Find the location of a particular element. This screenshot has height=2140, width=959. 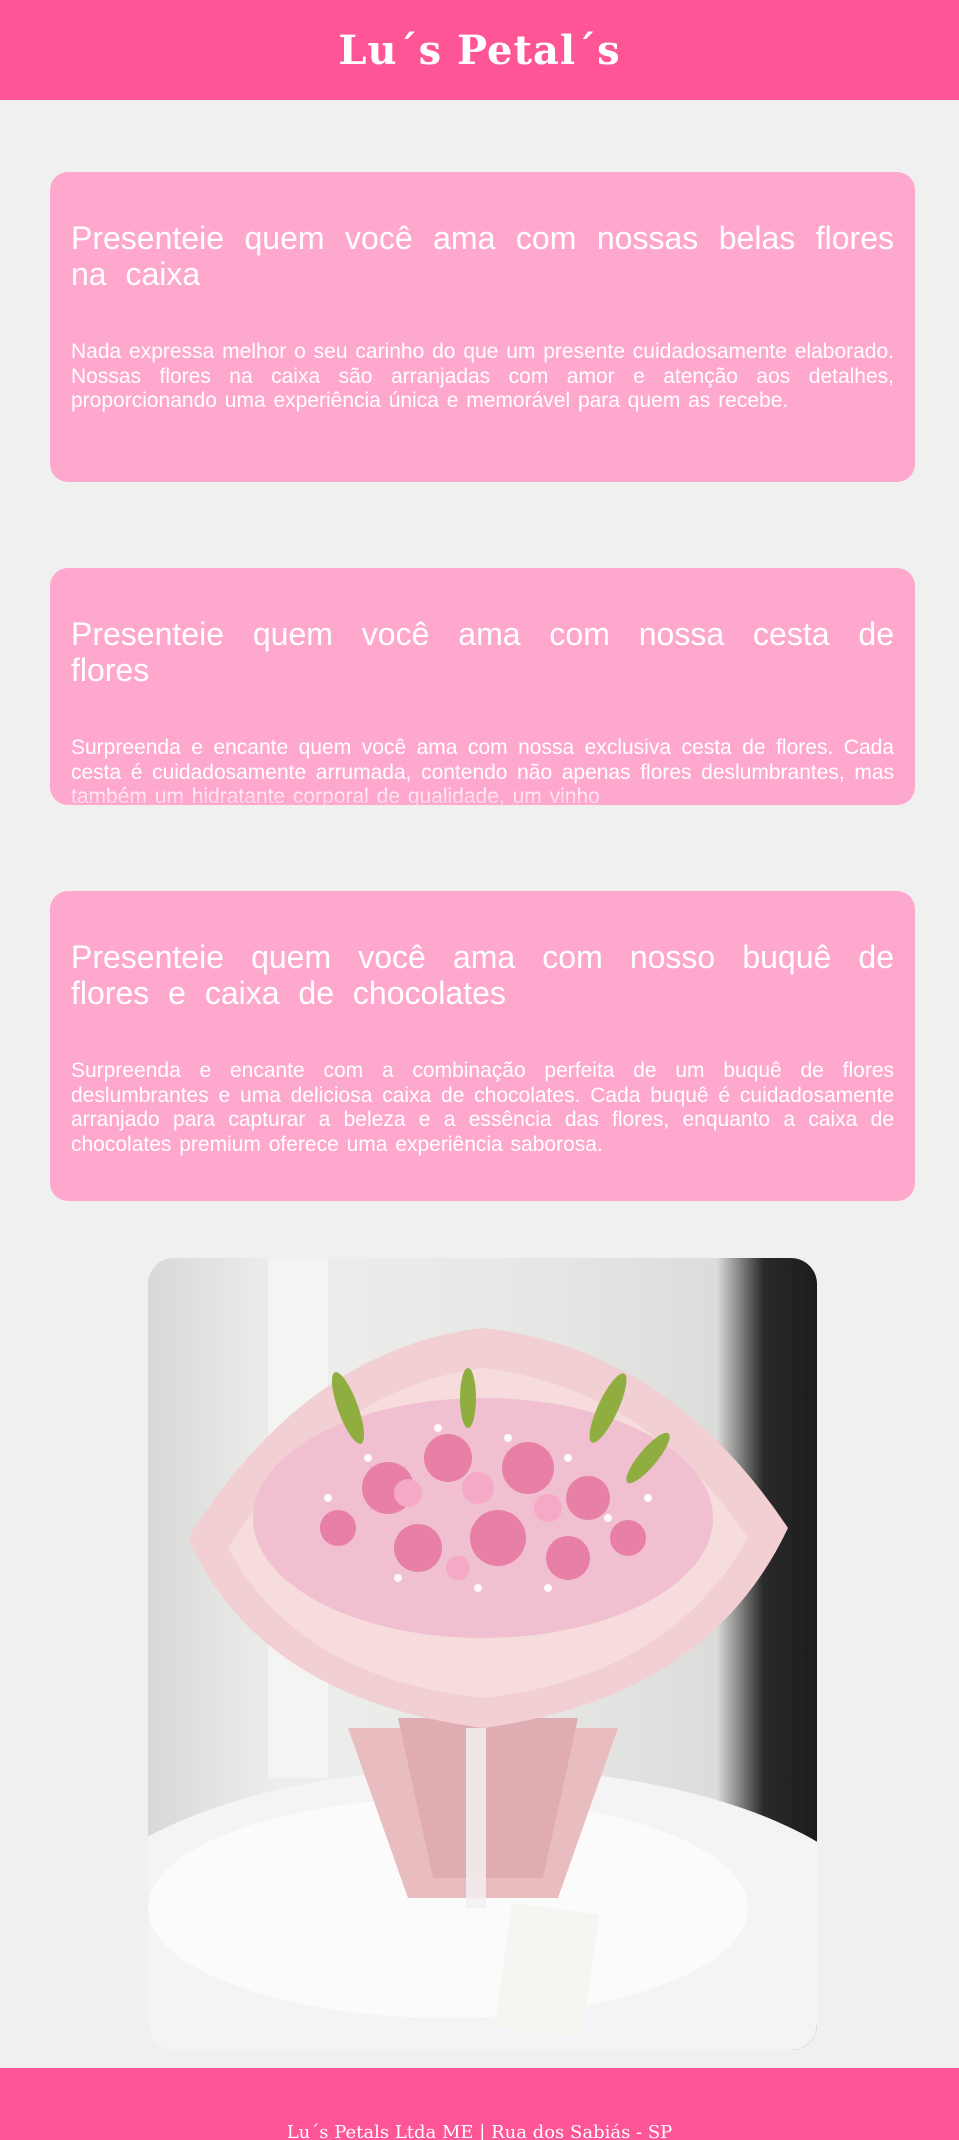

site-title: Lu´s Petal´s is located at coordinates (479, 50).